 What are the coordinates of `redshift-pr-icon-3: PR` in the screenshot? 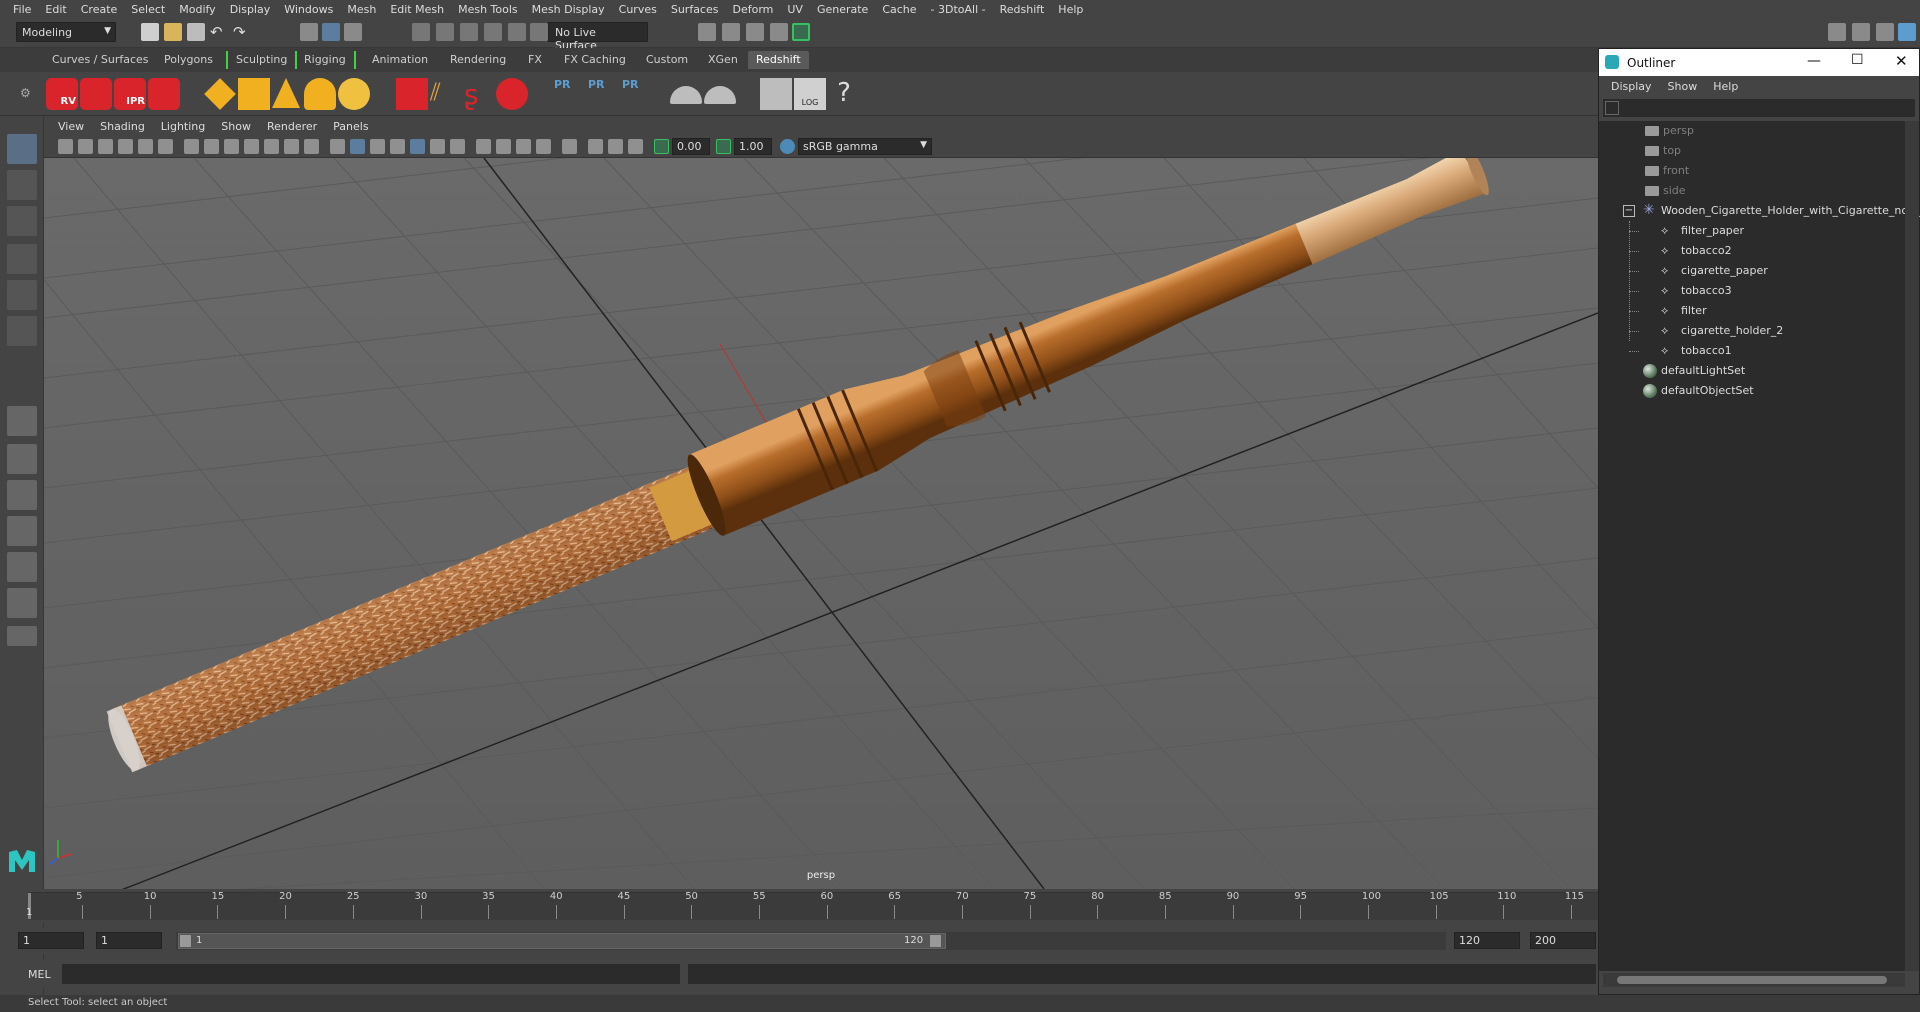 It's located at (638, 94).